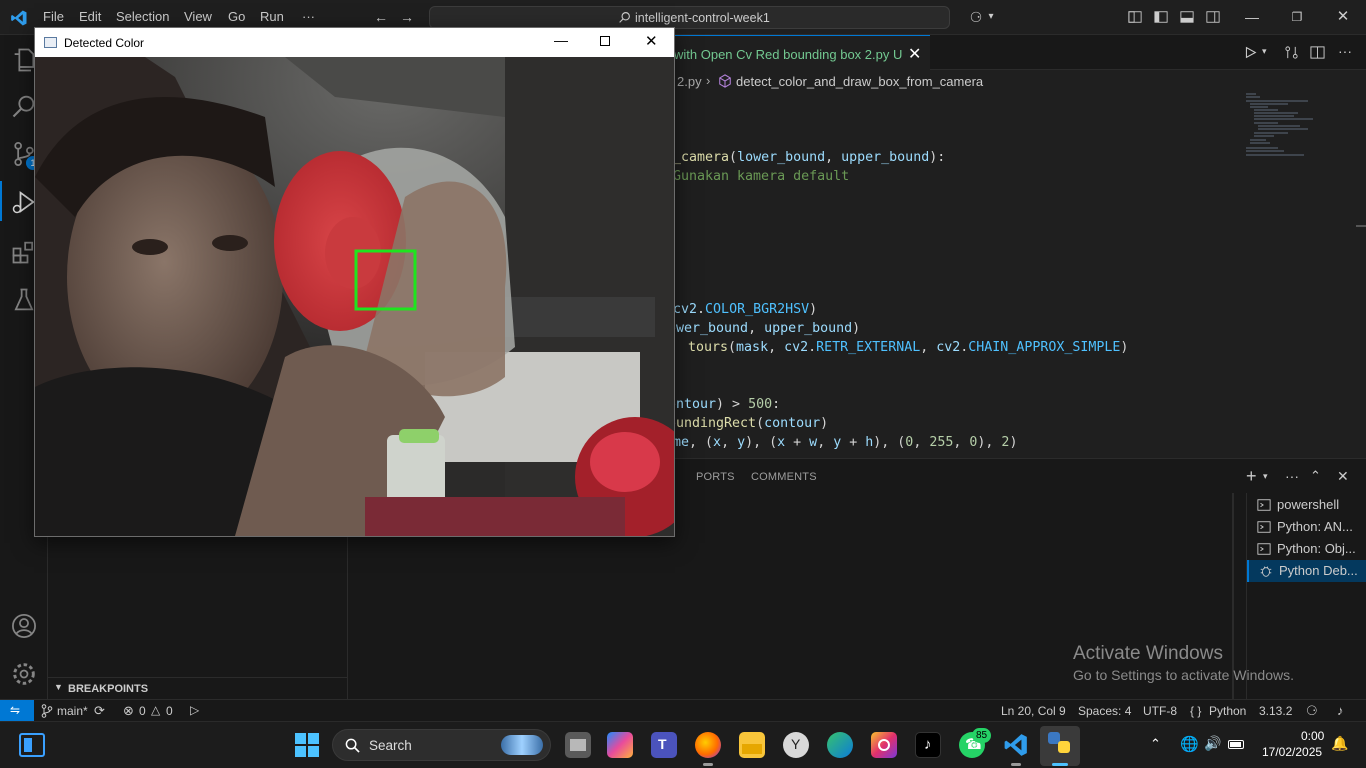 The width and height of the screenshot is (1366, 768). I want to click on task-view-icon, so click(578, 745).